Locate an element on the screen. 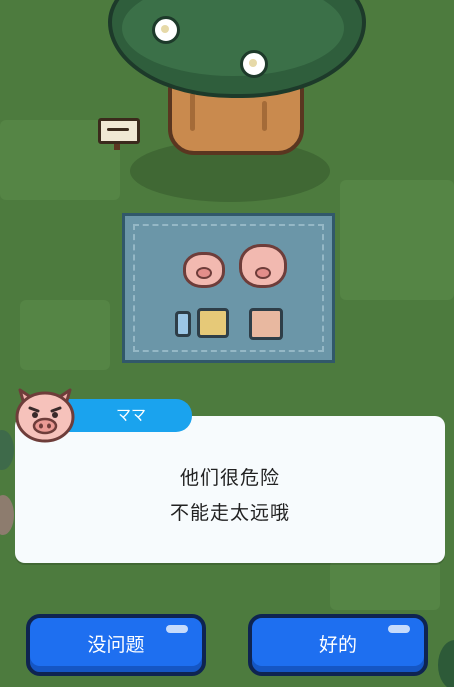 The image size is (454, 687). lunchbox-icon is located at coordinates (213, 323).